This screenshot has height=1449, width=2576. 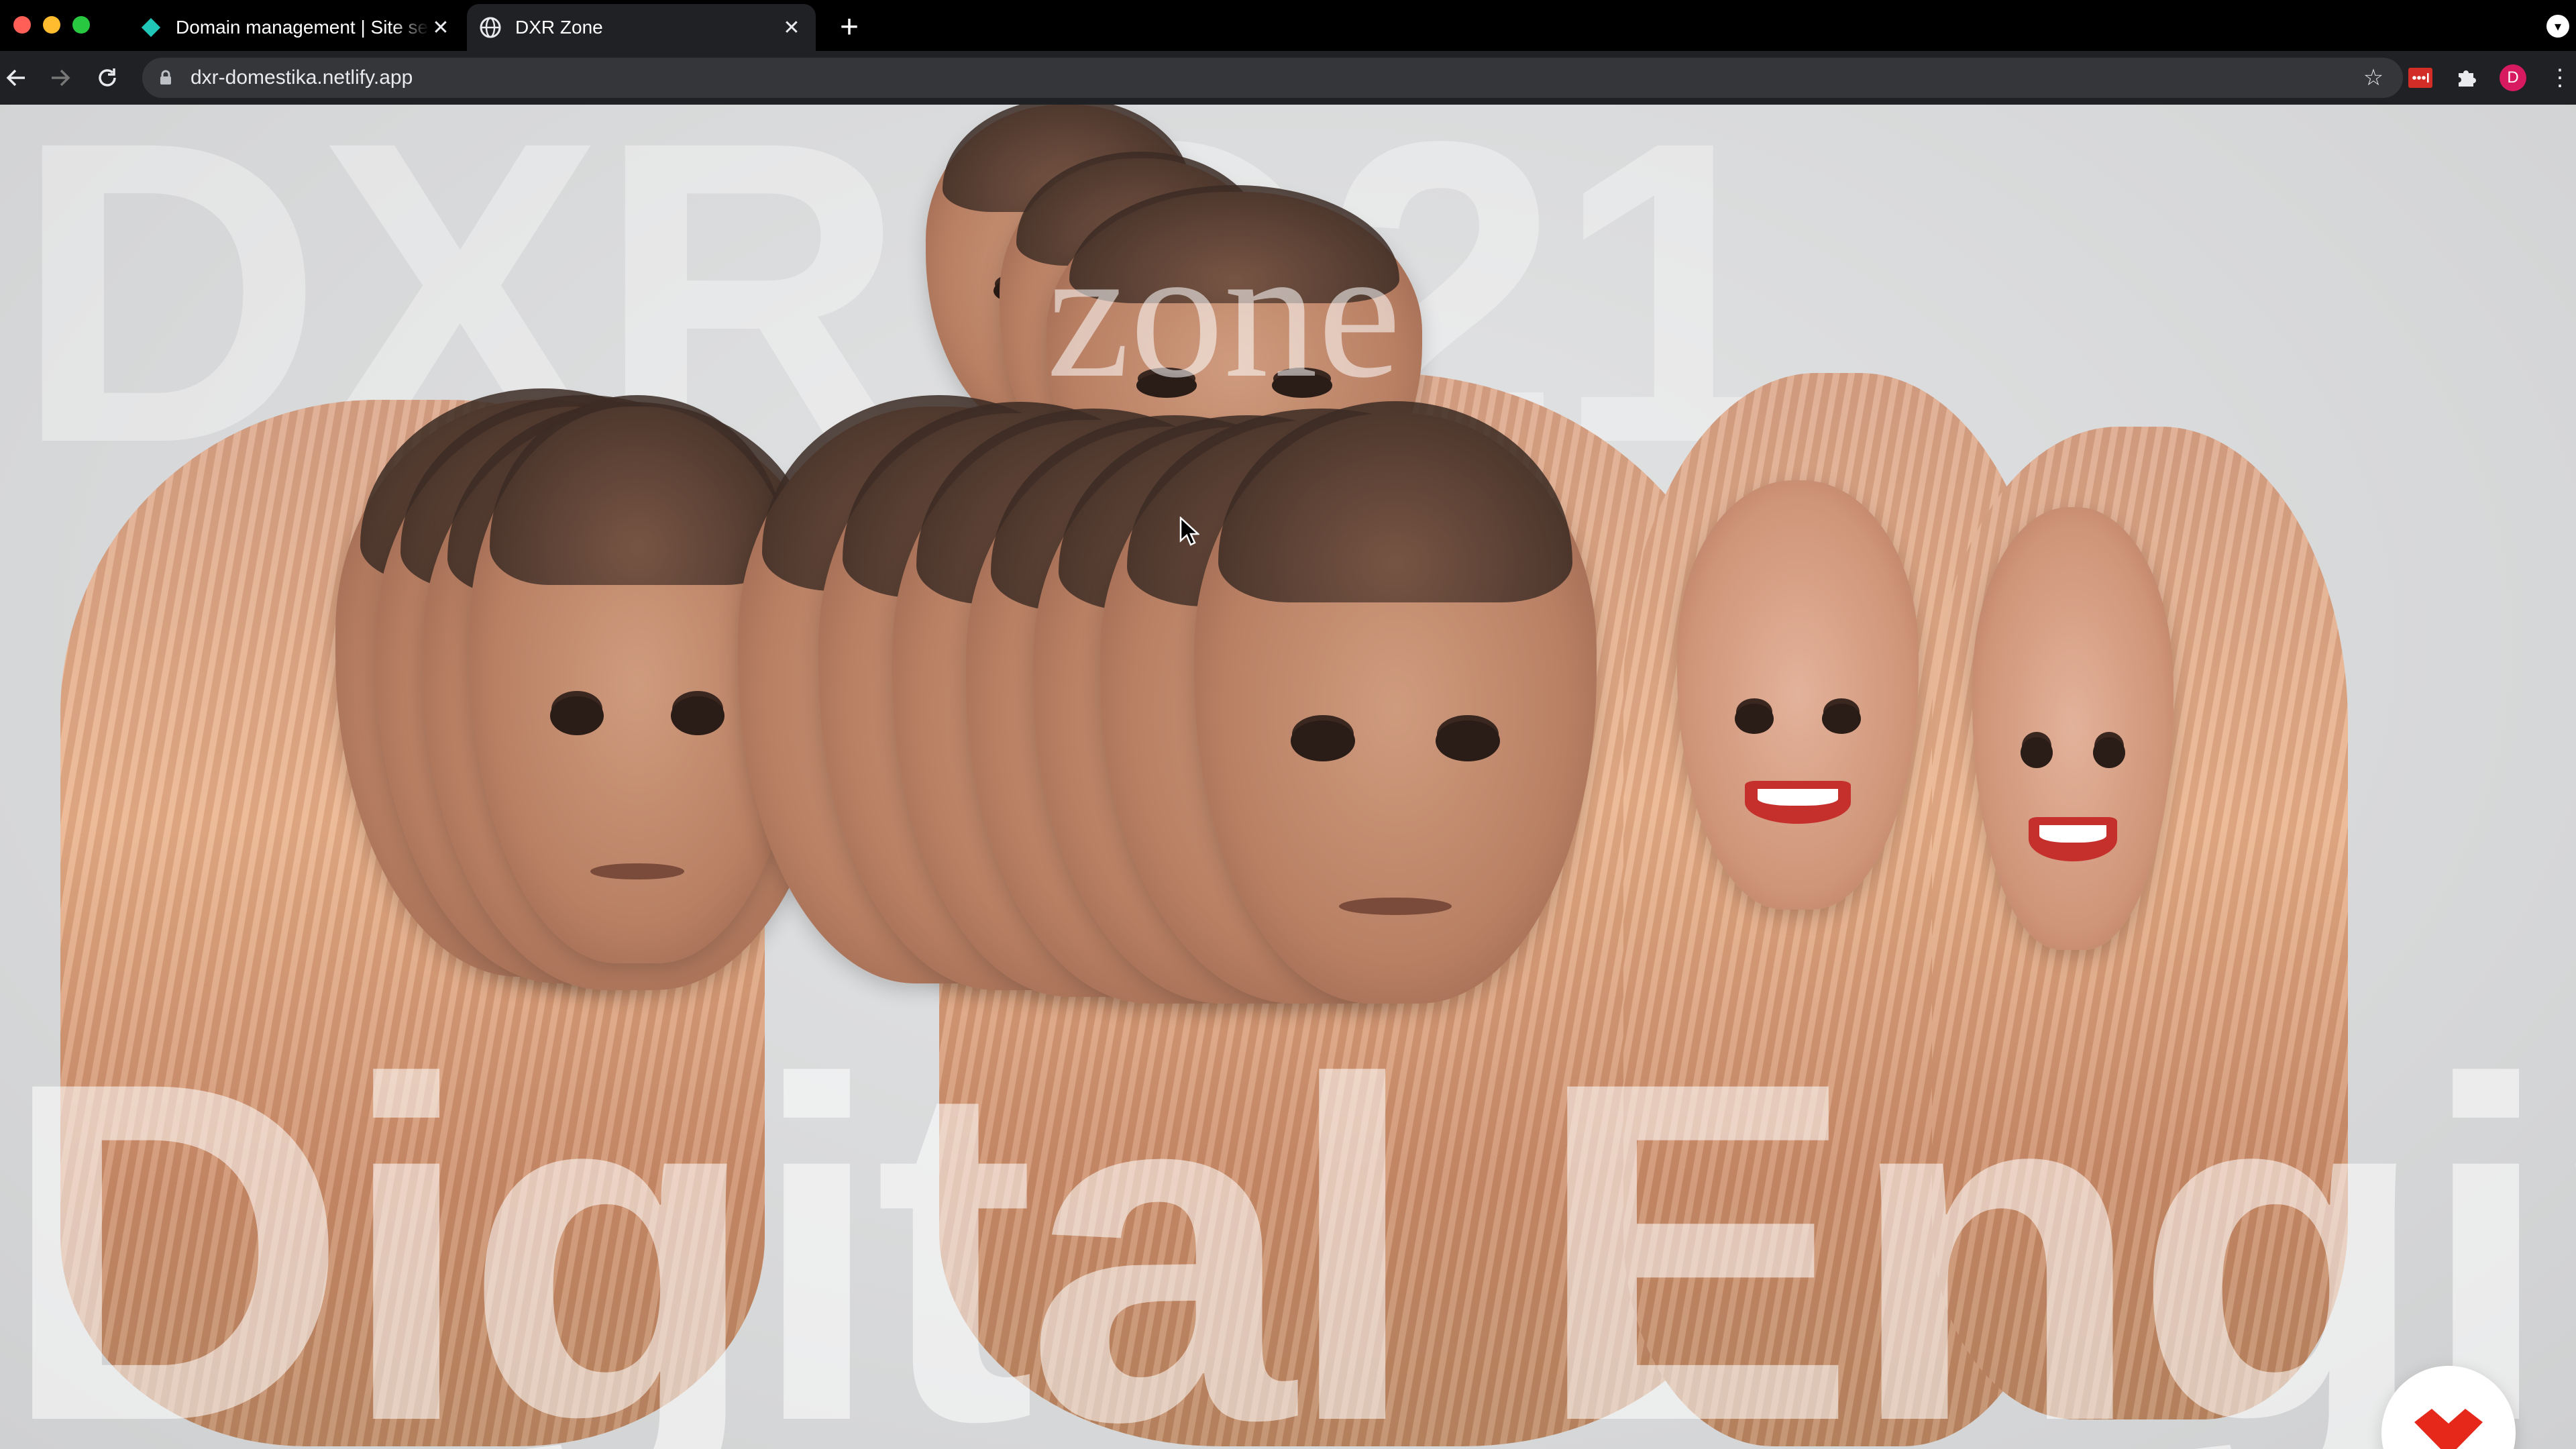 I want to click on maximize-window-button, so click(x=81, y=25).